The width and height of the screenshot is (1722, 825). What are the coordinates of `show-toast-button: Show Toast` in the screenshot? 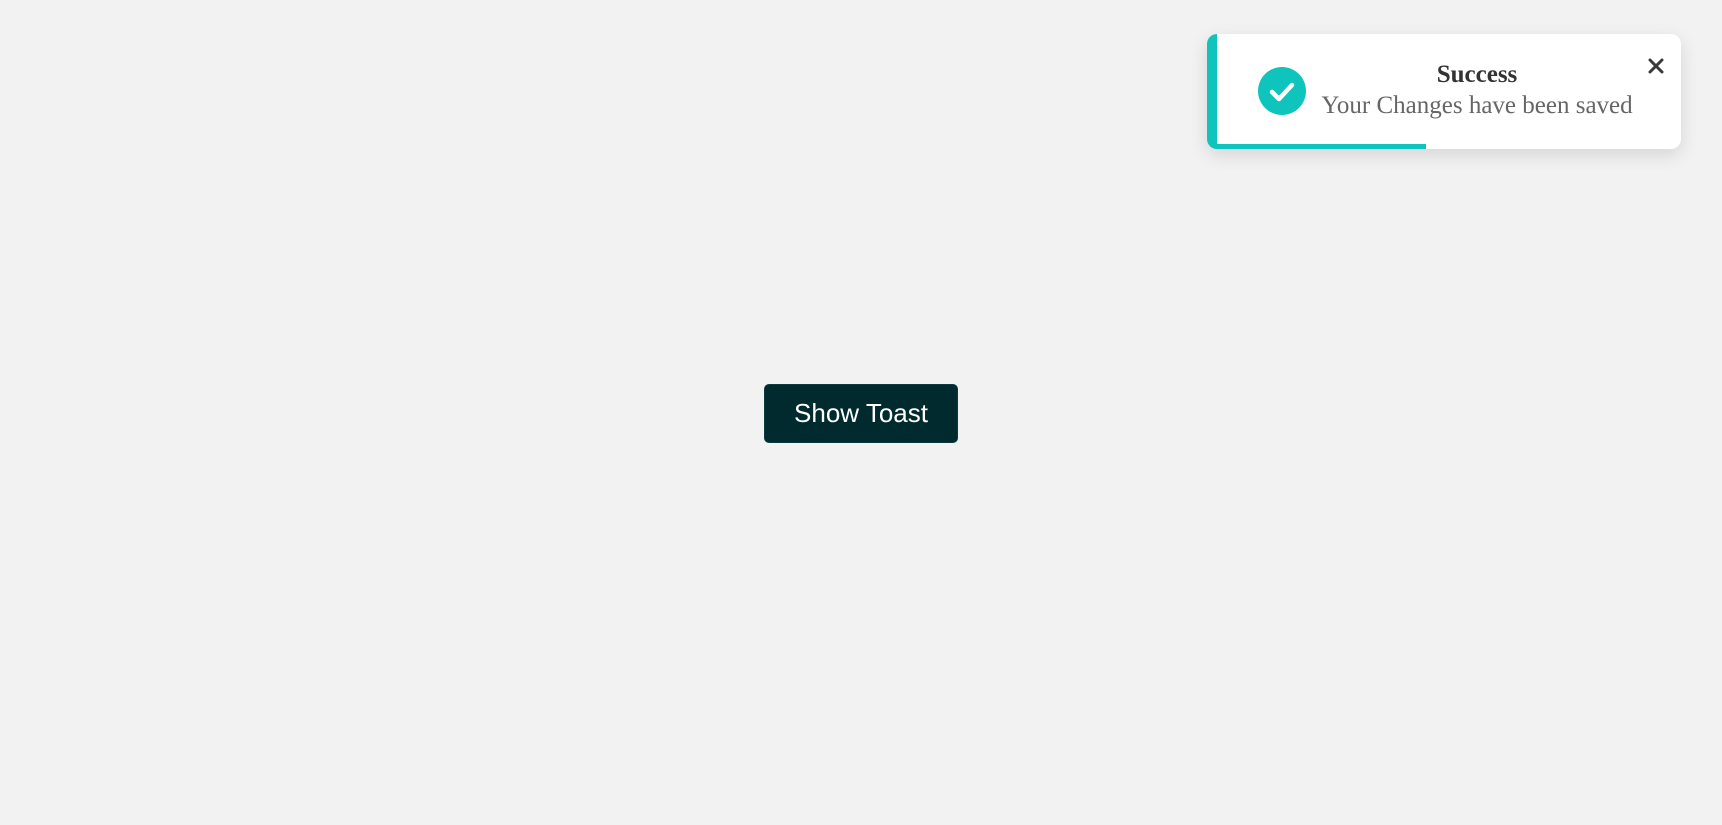 It's located at (861, 413).